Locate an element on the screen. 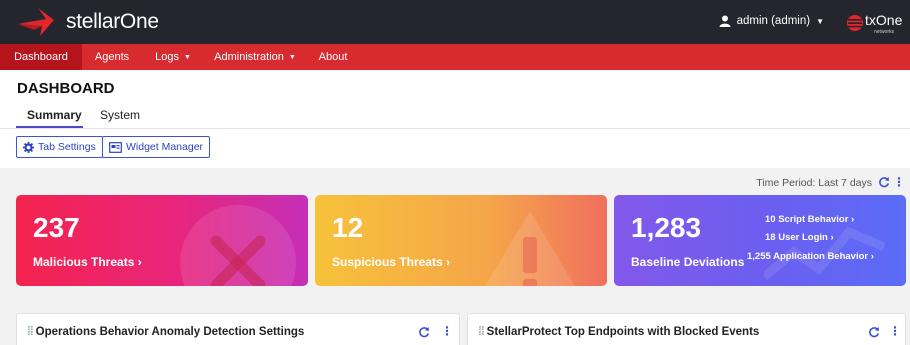 This screenshot has width=910, height=345. app-name: stellarOne is located at coordinates (112, 21).